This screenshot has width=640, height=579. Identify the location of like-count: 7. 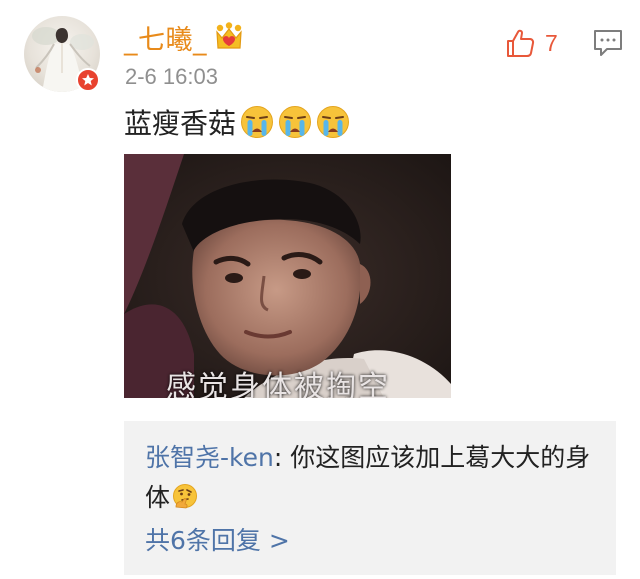
(551, 42).